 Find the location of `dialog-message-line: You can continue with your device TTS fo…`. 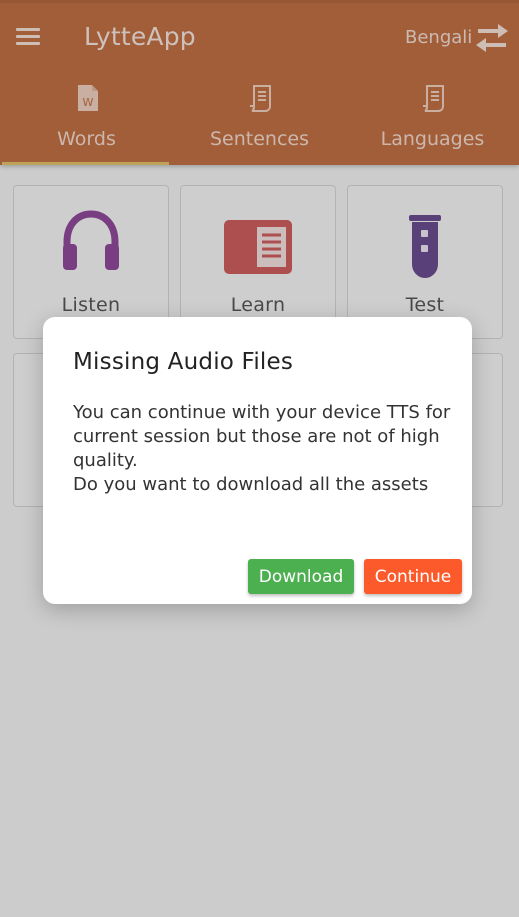

dialog-message-line: You can continue with your device TTS fo… is located at coordinates (262, 436).